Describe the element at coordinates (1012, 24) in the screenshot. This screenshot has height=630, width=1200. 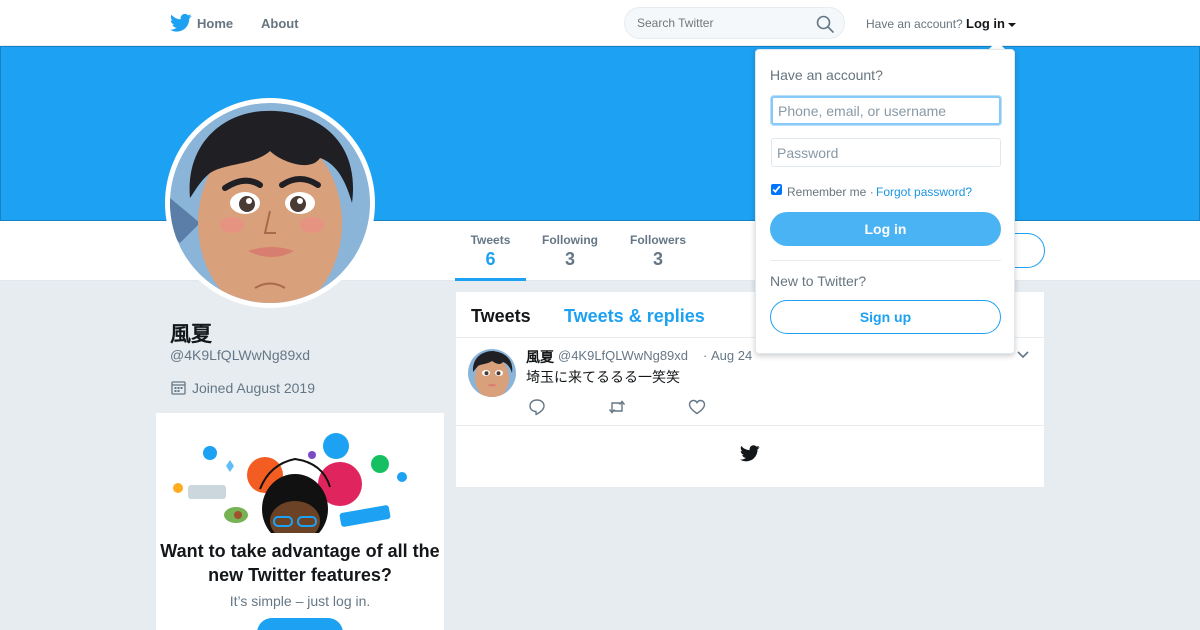
I see `caret-down-icon` at that location.